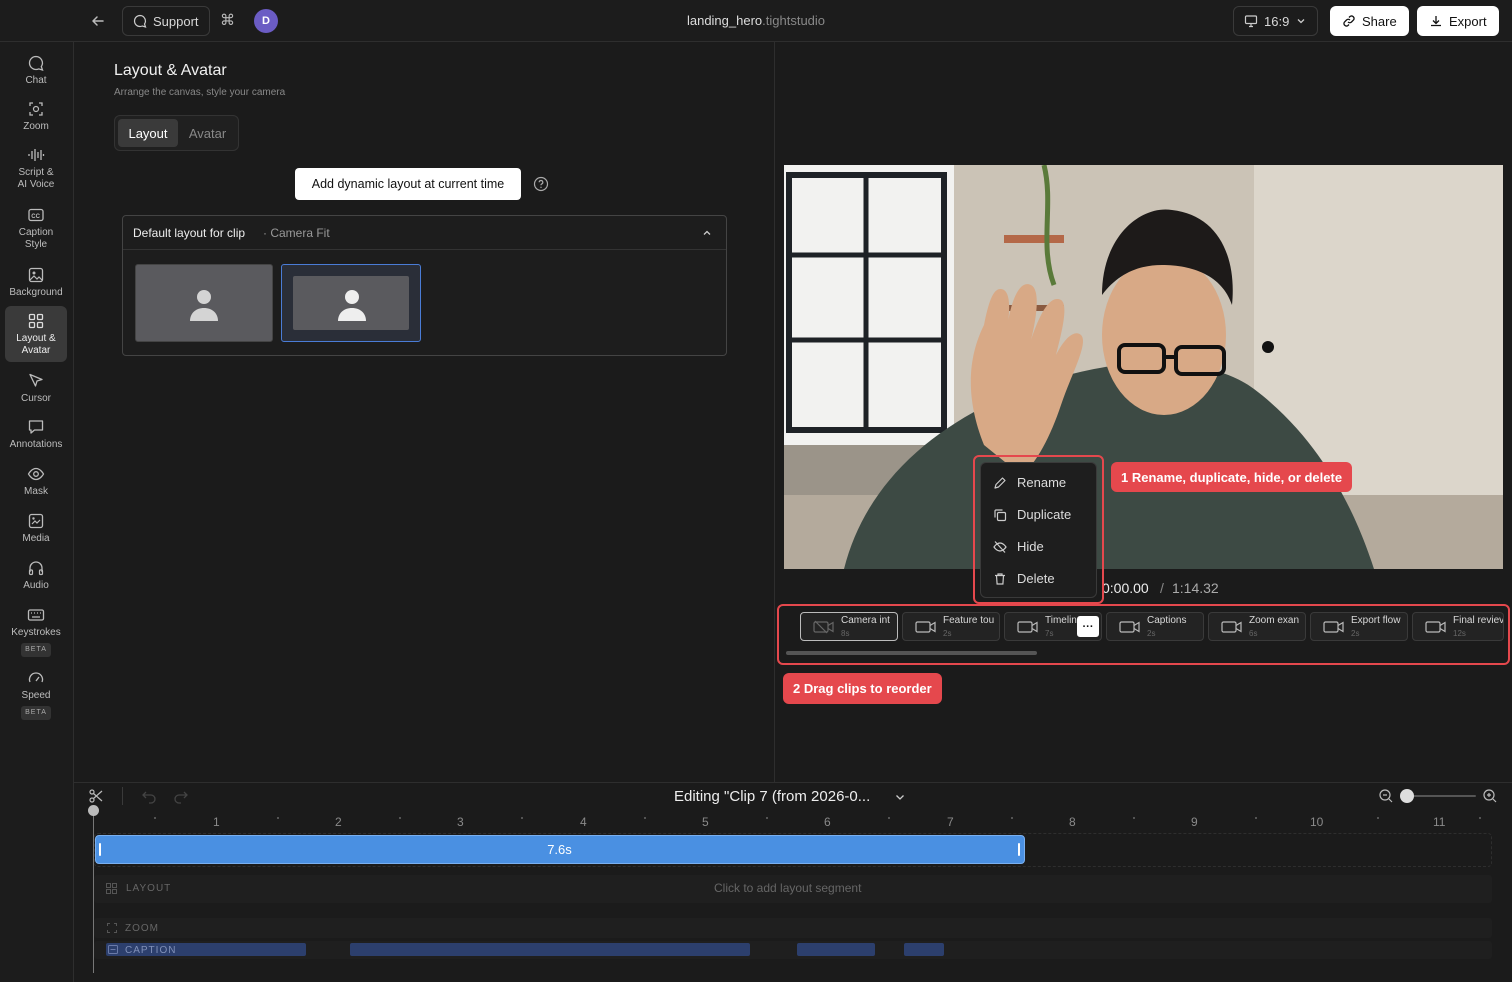 This screenshot has height=982, width=1512. I want to click on clip-card: Zoom exan 6s, so click(1257, 626).